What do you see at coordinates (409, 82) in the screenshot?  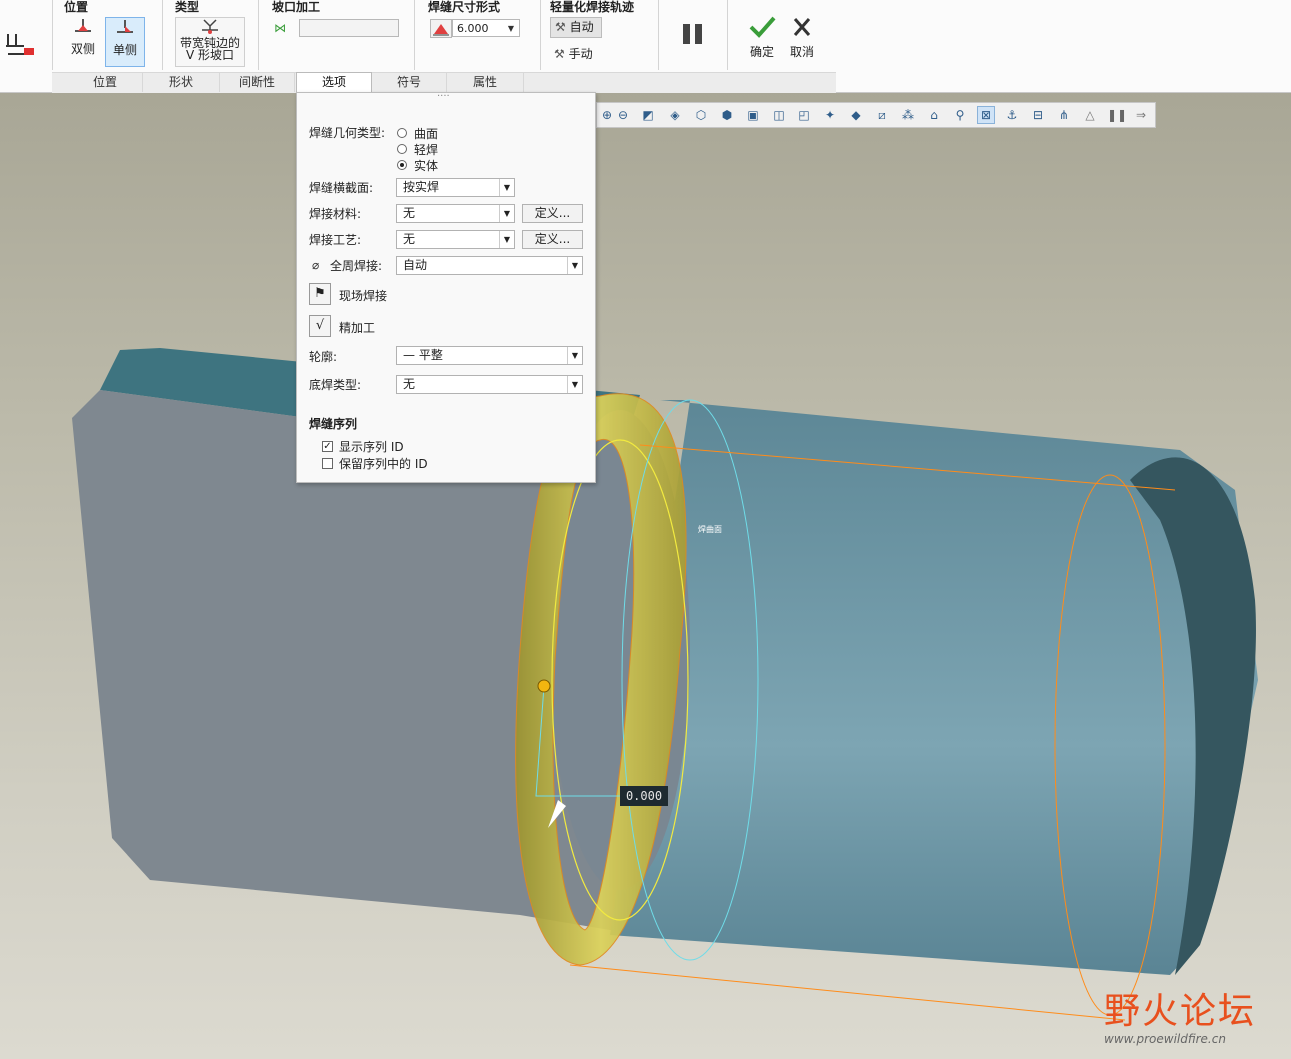 I see `tab-symbol: 符号` at bounding box center [409, 82].